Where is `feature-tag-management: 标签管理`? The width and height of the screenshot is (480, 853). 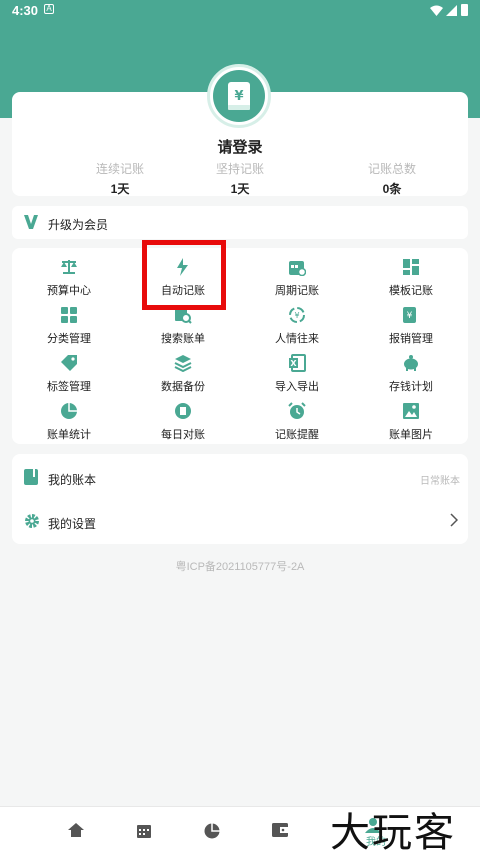 feature-tag-management: 标签管理 is located at coordinates (69, 372).